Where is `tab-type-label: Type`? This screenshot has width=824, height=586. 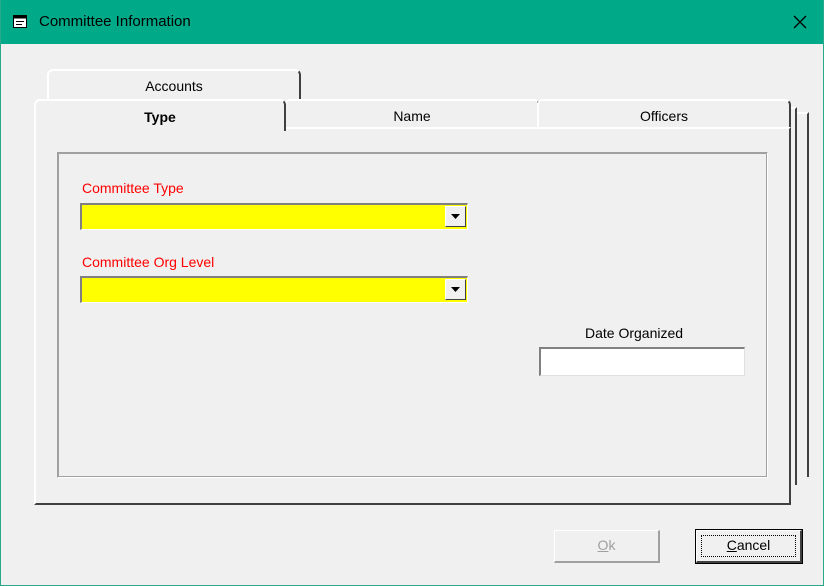 tab-type-label: Type is located at coordinates (160, 117).